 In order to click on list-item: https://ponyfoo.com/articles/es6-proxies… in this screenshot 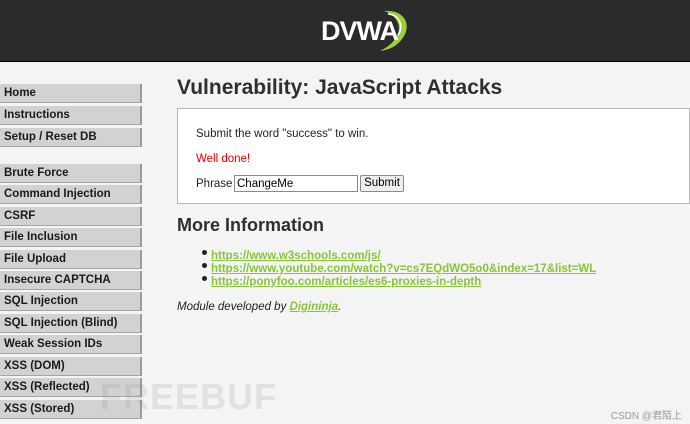, I will do `click(399, 280)`.